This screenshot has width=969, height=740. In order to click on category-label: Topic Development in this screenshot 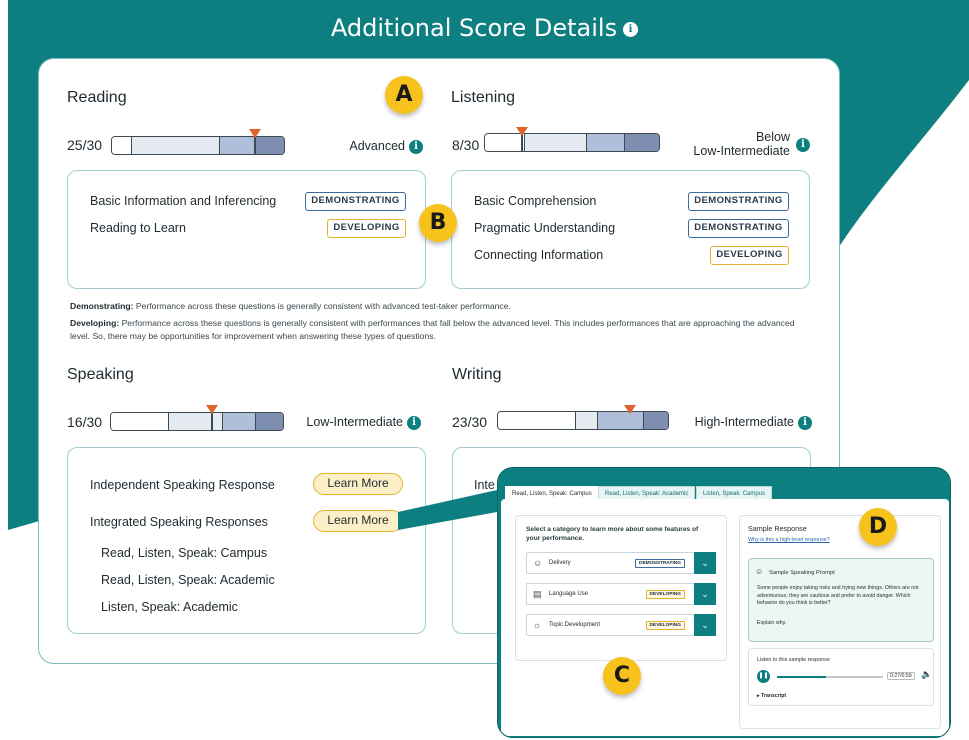, I will do `click(575, 625)`.